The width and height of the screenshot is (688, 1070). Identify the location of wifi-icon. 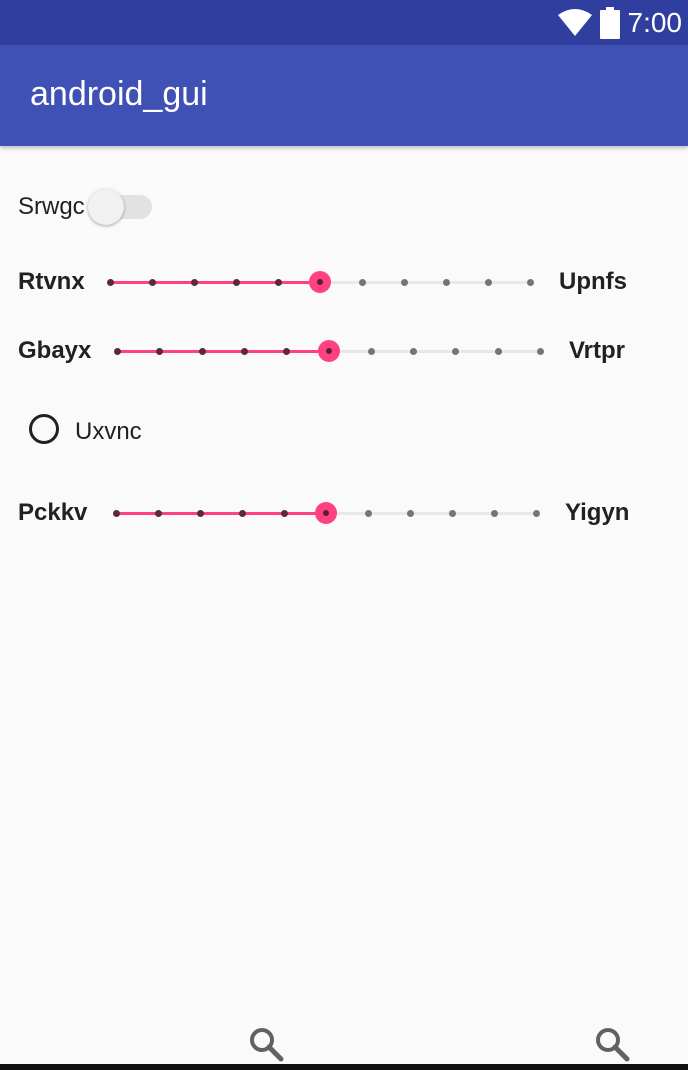
(574, 22).